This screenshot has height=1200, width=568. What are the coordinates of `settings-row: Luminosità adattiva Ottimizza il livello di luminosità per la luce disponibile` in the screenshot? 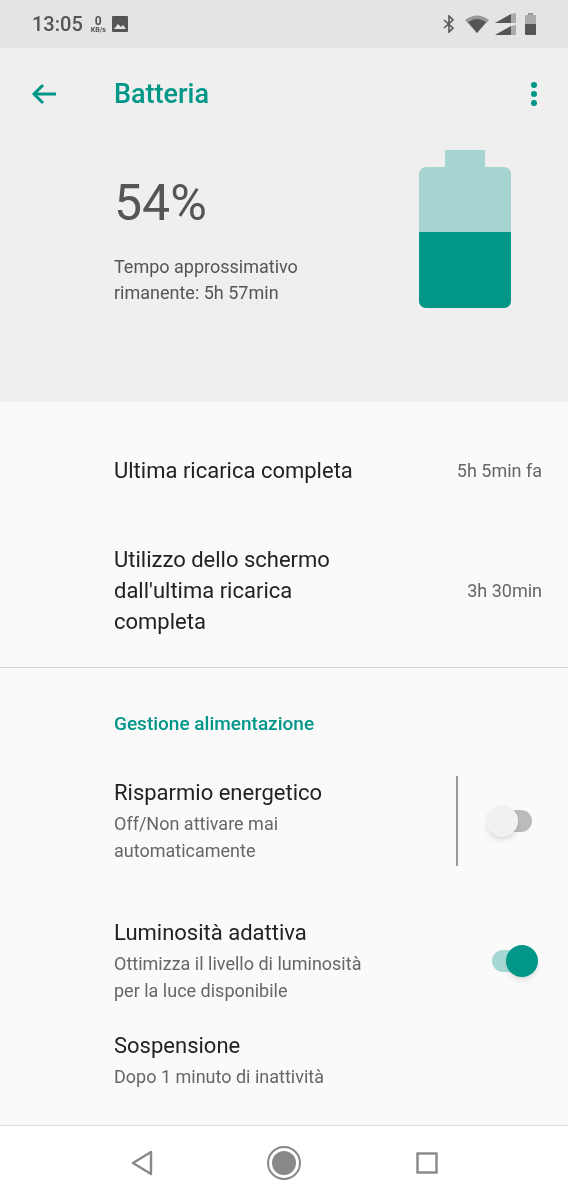 It's located at (284, 960).